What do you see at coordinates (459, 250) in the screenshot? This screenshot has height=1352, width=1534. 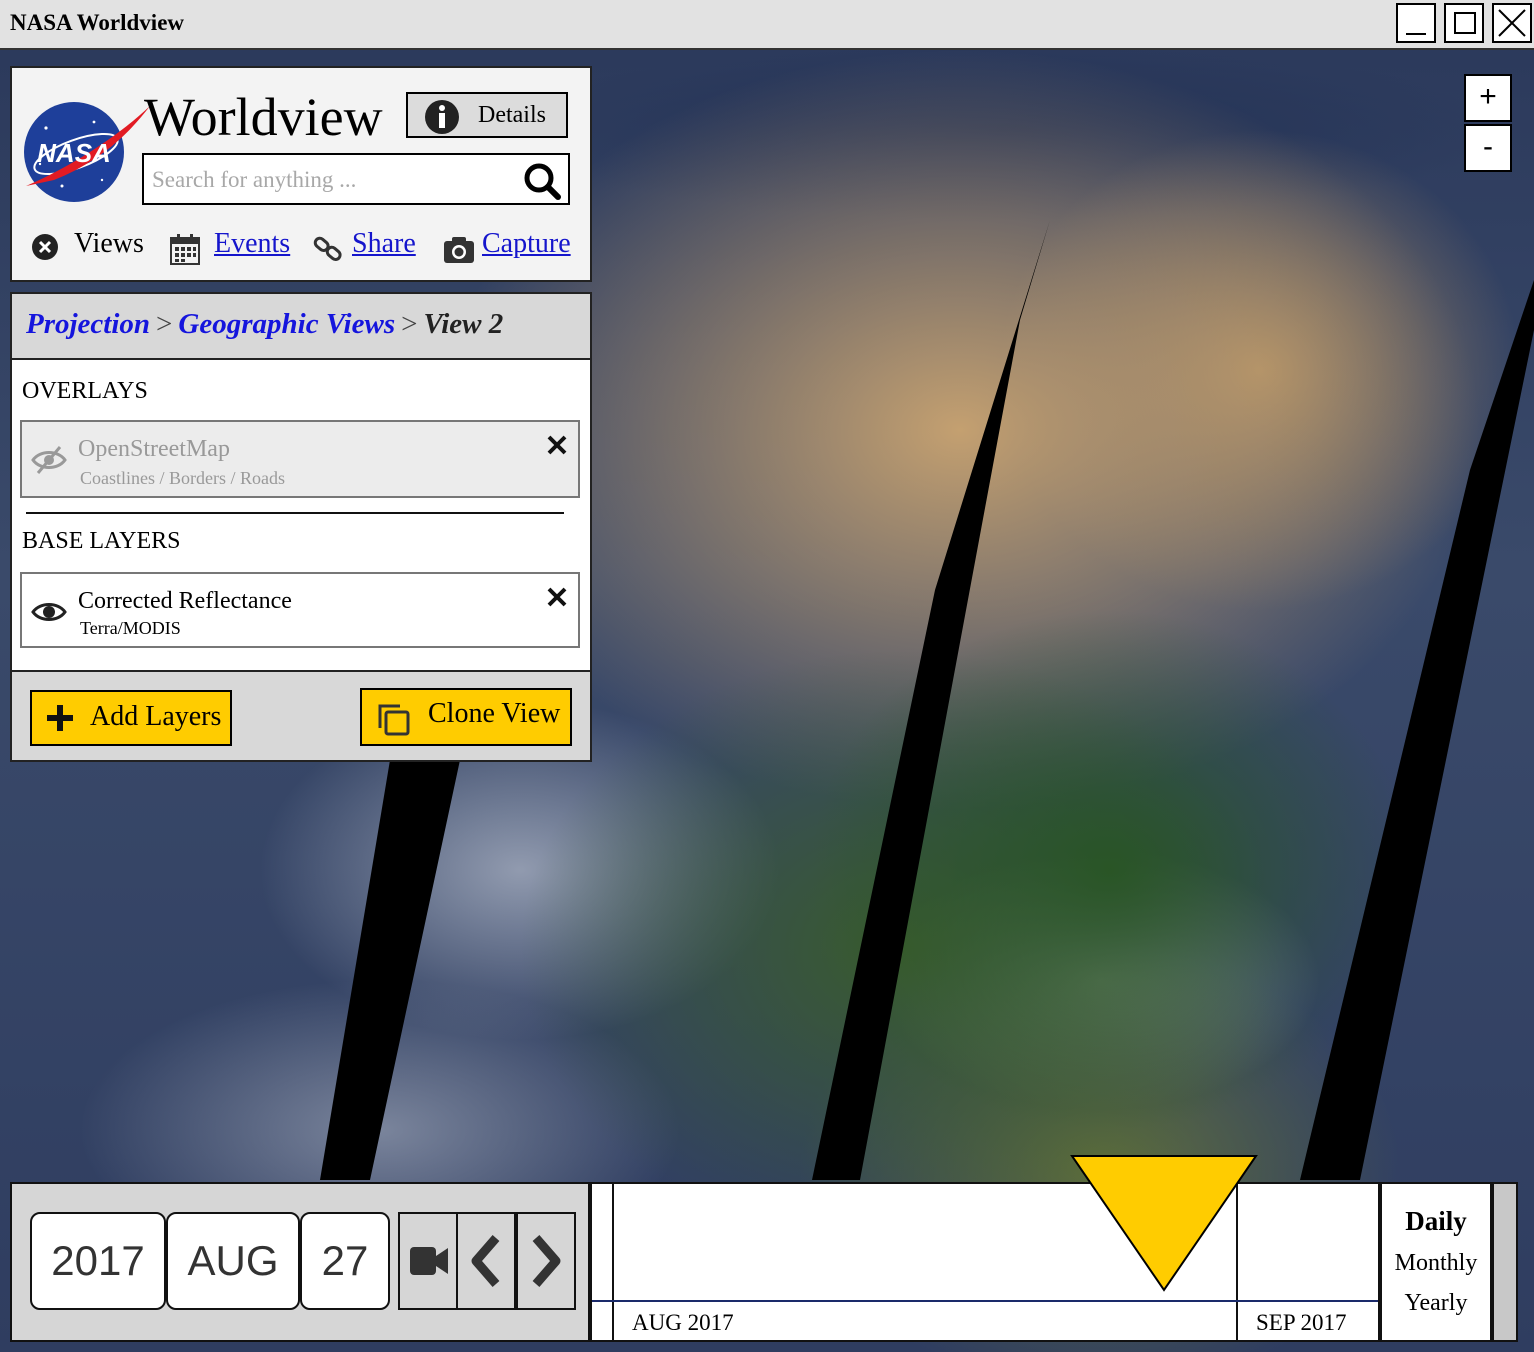 I see `camera-icon` at bounding box center [459, 250].